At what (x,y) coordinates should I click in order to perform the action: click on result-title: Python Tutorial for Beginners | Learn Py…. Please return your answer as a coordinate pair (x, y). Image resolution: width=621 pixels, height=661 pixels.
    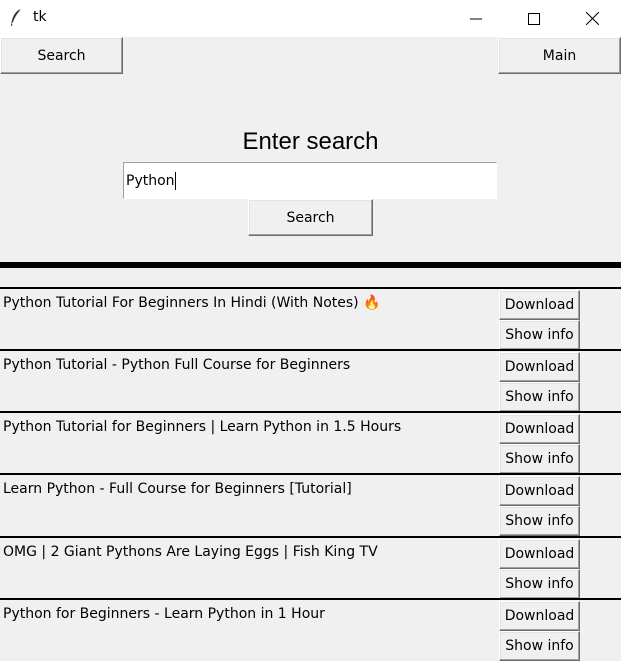
    Looking at the image, I should click on (202, 427).